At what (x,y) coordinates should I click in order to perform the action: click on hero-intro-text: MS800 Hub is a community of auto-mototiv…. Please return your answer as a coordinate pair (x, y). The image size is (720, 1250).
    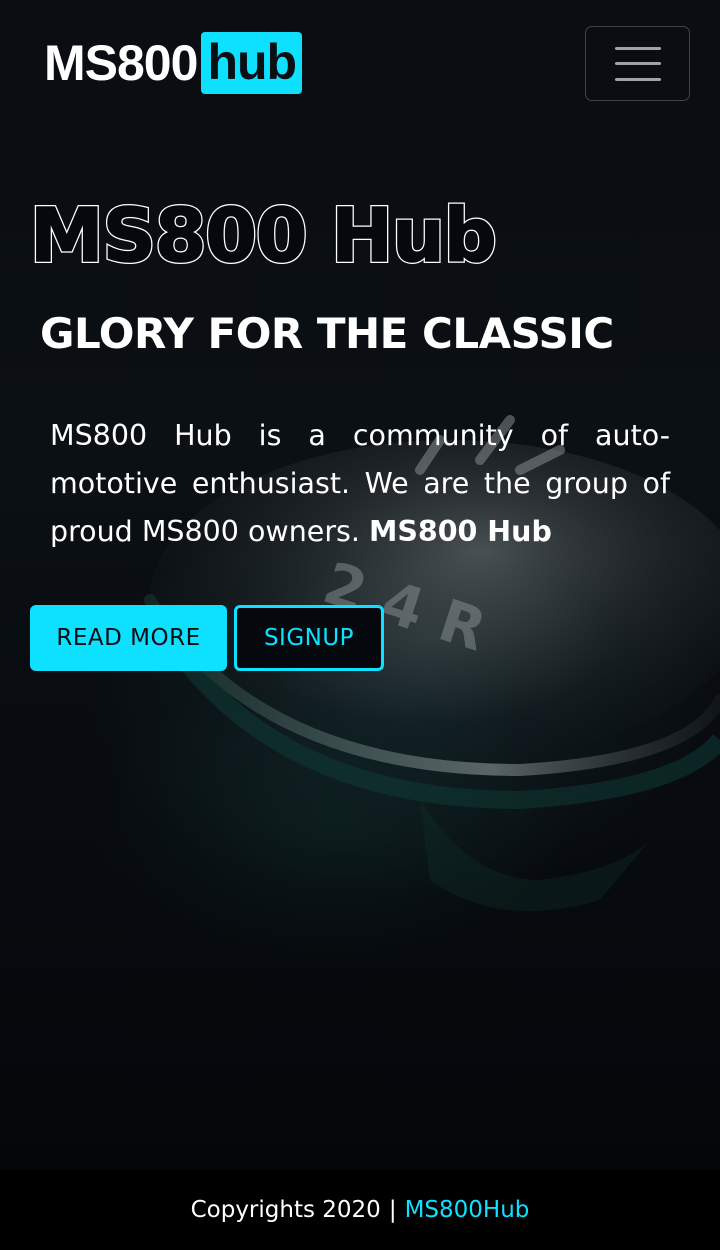
    Looking at the image, I should click on (360, 483).